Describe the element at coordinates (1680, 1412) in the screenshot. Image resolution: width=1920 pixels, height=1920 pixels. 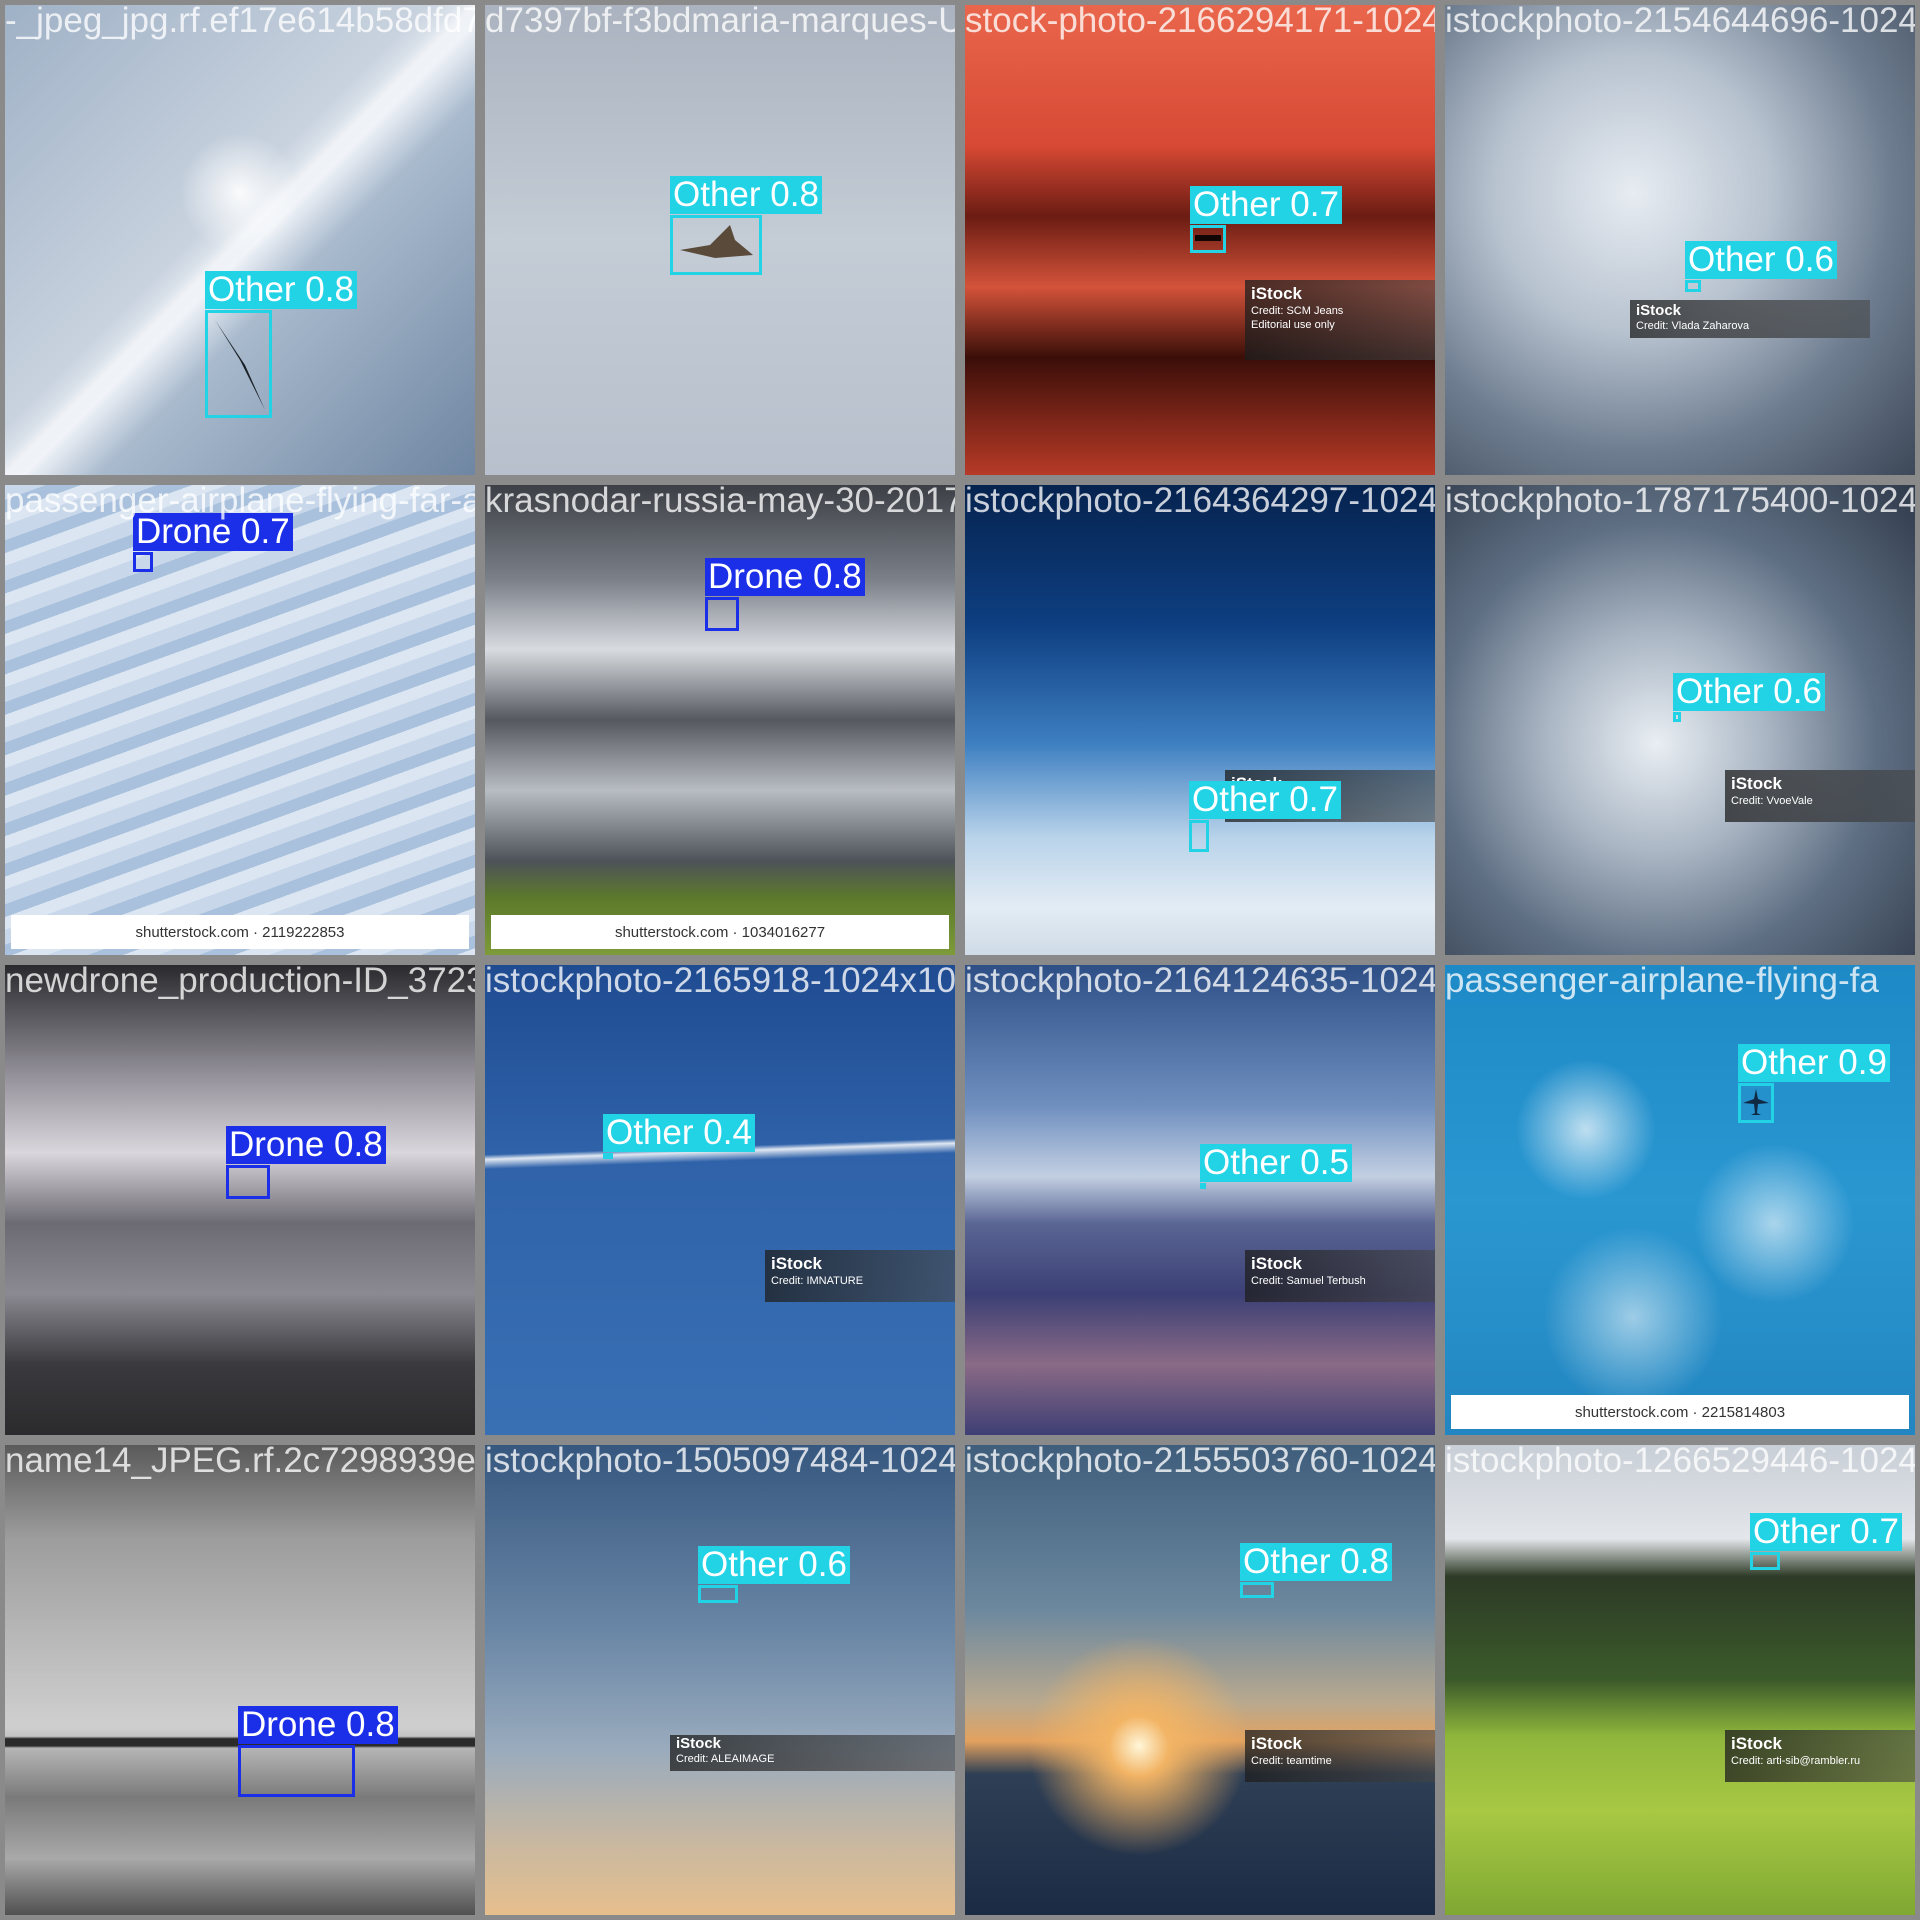
I see `shutterstock-footer: shutterstock.com · 2215814803` at that location.